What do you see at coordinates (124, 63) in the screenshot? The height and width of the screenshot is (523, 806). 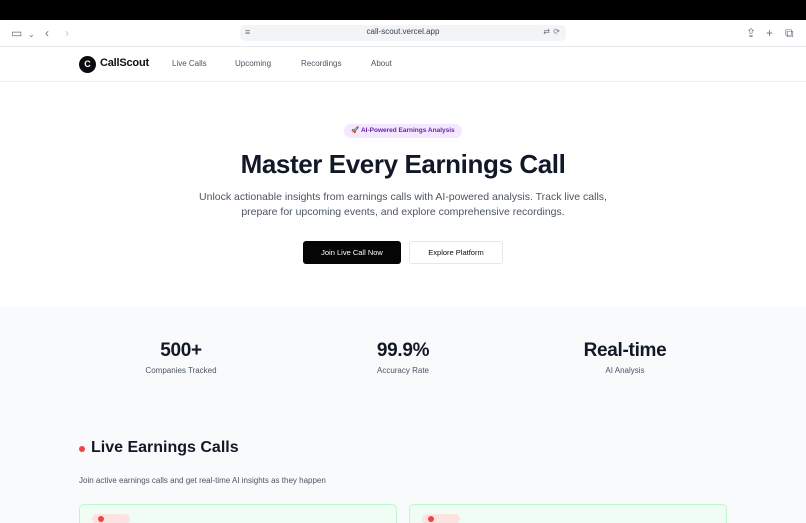 I see `brand-name: CallScout` at bounding box center [124, 63].